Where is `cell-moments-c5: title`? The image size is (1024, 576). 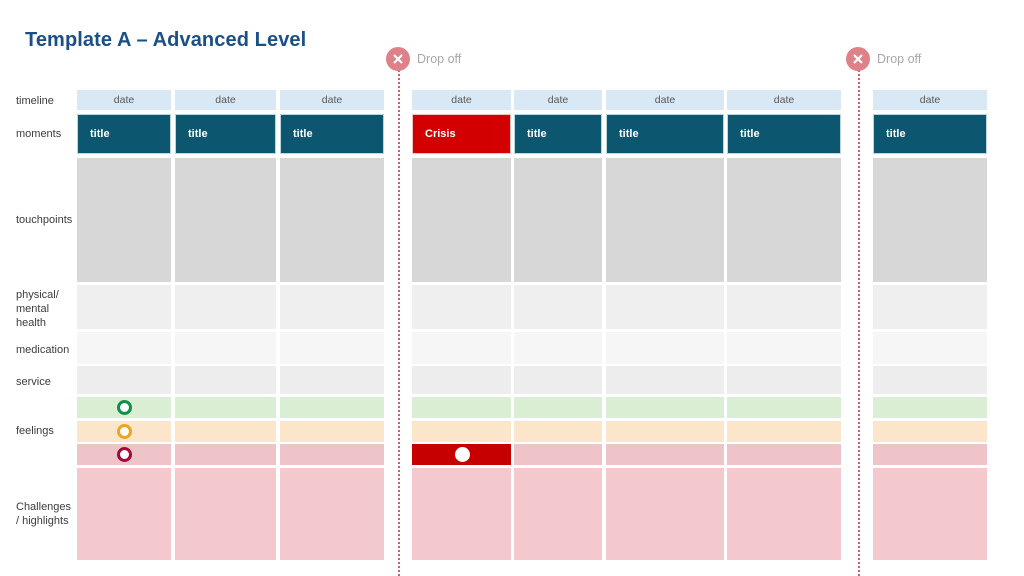
cell-moments-c5: title is located at coordinates (558, 134).